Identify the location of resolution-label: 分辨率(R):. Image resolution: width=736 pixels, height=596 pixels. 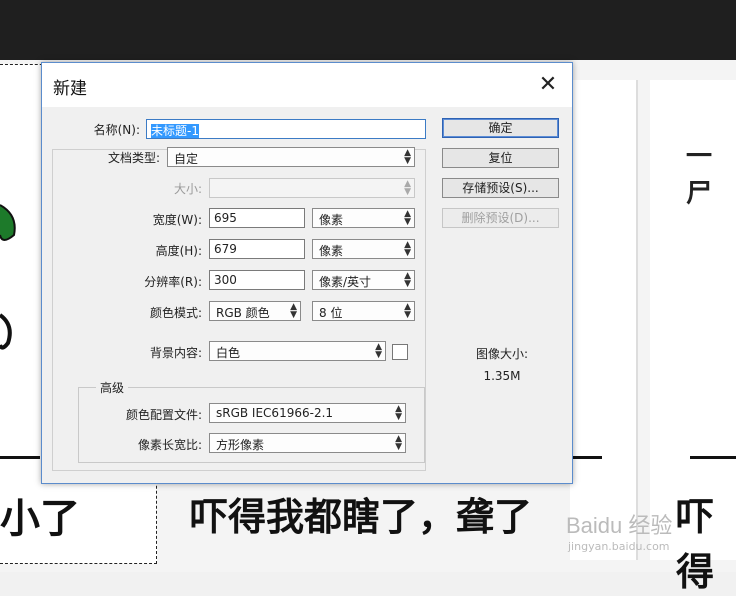
(173, 282).